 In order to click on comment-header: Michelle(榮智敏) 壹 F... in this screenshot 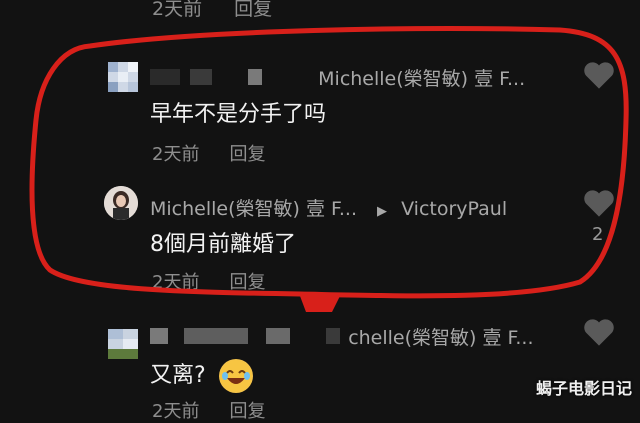, I will do `click(337, 77)`.